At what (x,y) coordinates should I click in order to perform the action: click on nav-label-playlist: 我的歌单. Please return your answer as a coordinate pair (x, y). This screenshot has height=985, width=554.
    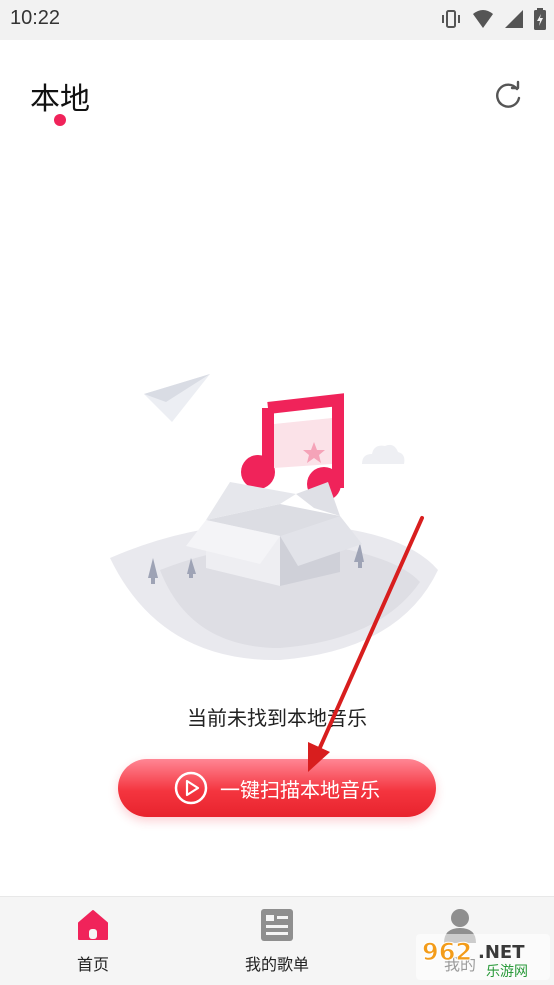
    Looking at the image, I should click on (276, 964).